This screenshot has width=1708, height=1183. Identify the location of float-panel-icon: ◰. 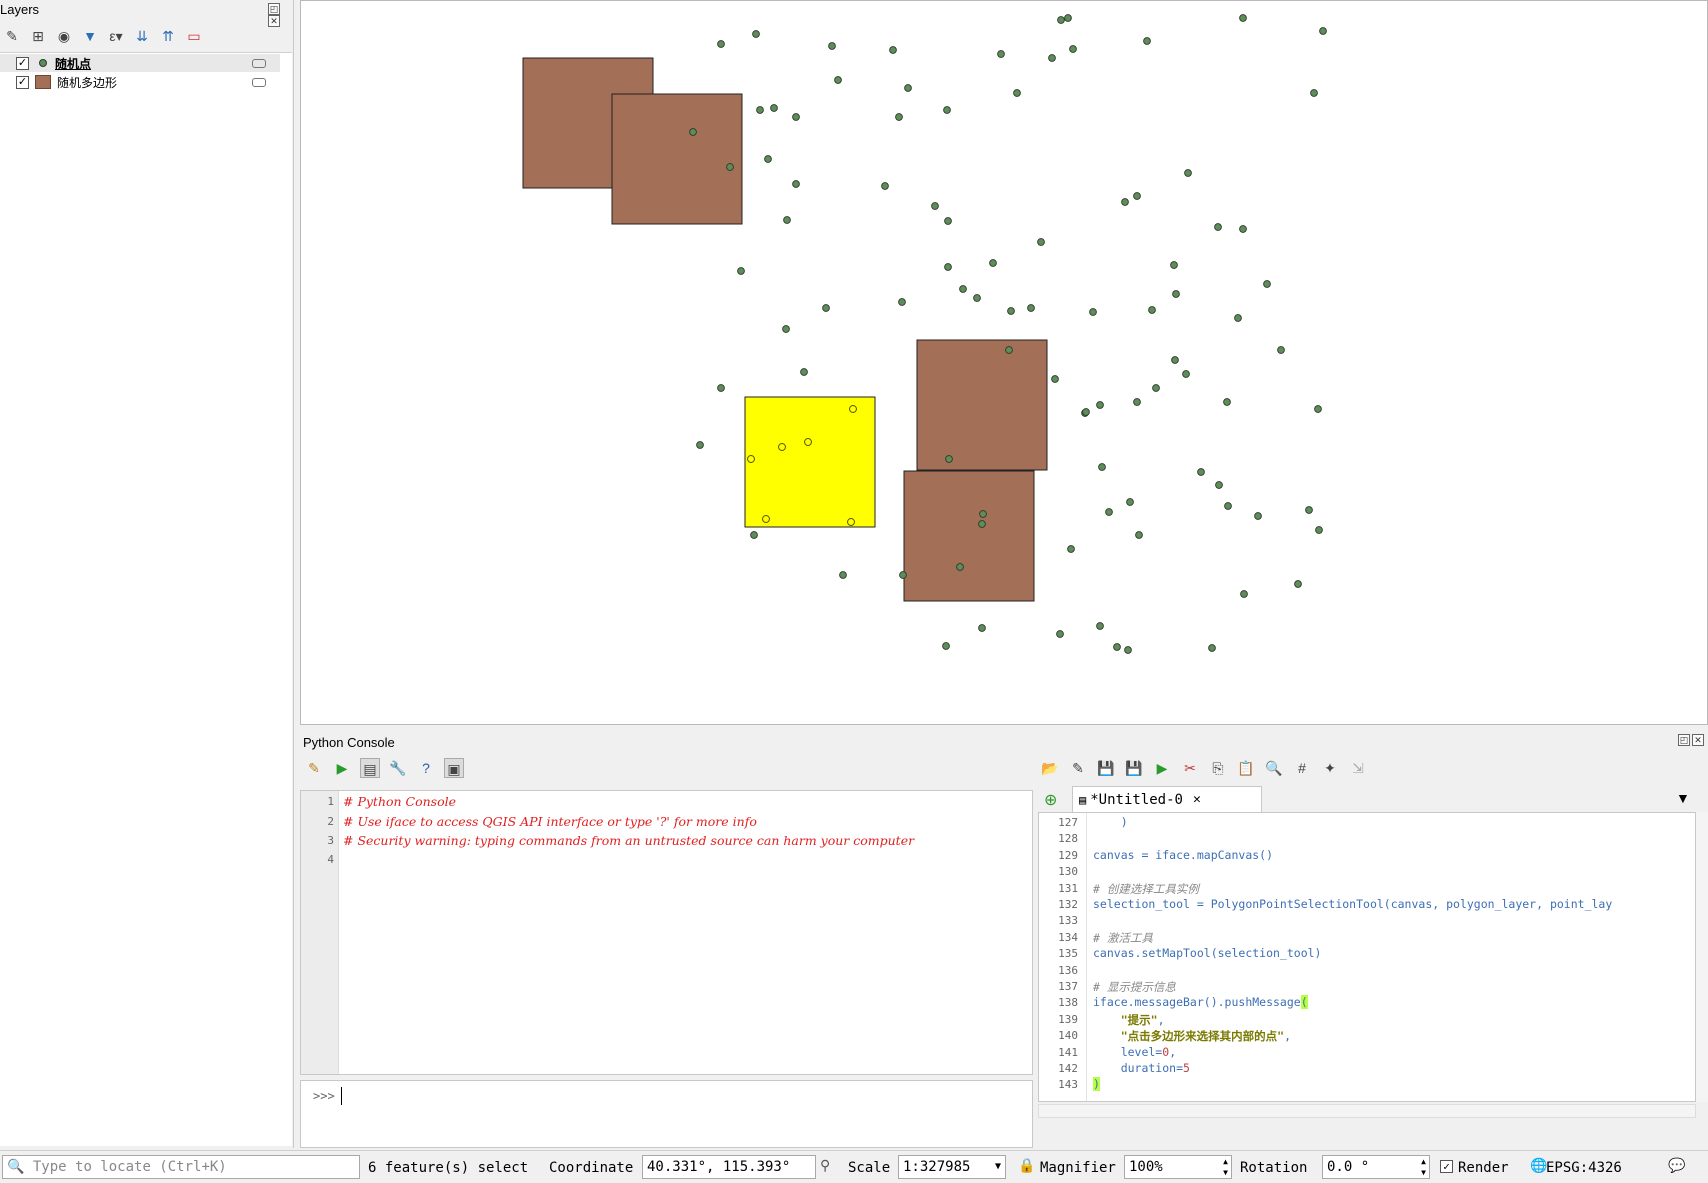
(274, 9).